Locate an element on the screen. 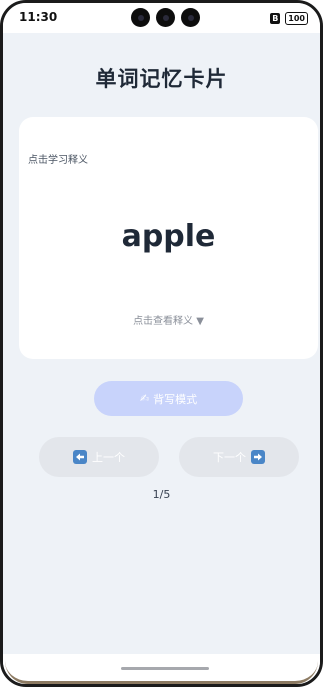 Image resolution: width=323 pixels, height=687 pixels. previous-label: 上一个 is located at coordinates (108, 457).